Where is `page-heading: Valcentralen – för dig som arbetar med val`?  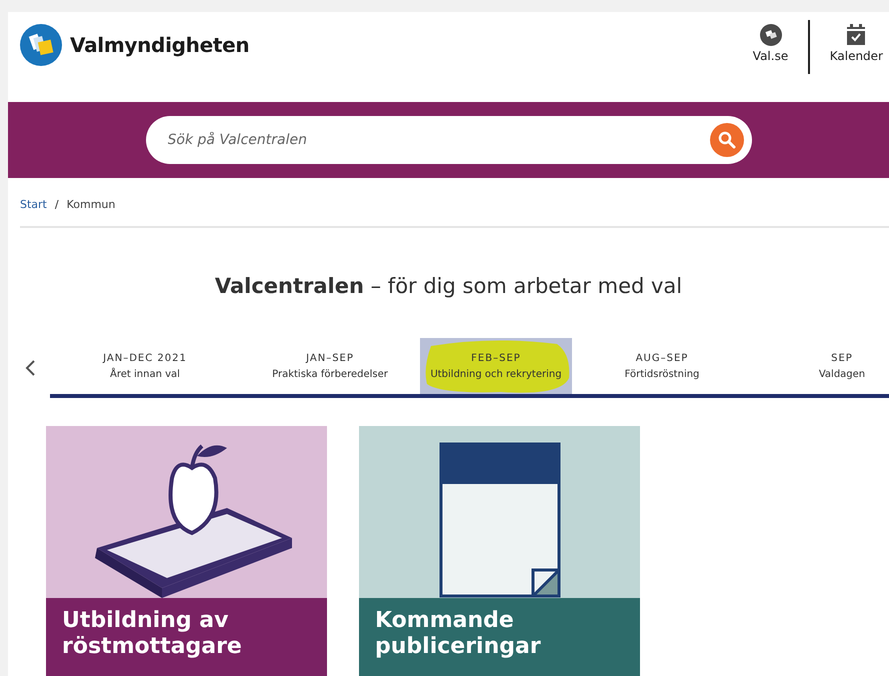 page-heading: Valcentralen – för dig som arbetar med val is located at coordinates (449, 286).